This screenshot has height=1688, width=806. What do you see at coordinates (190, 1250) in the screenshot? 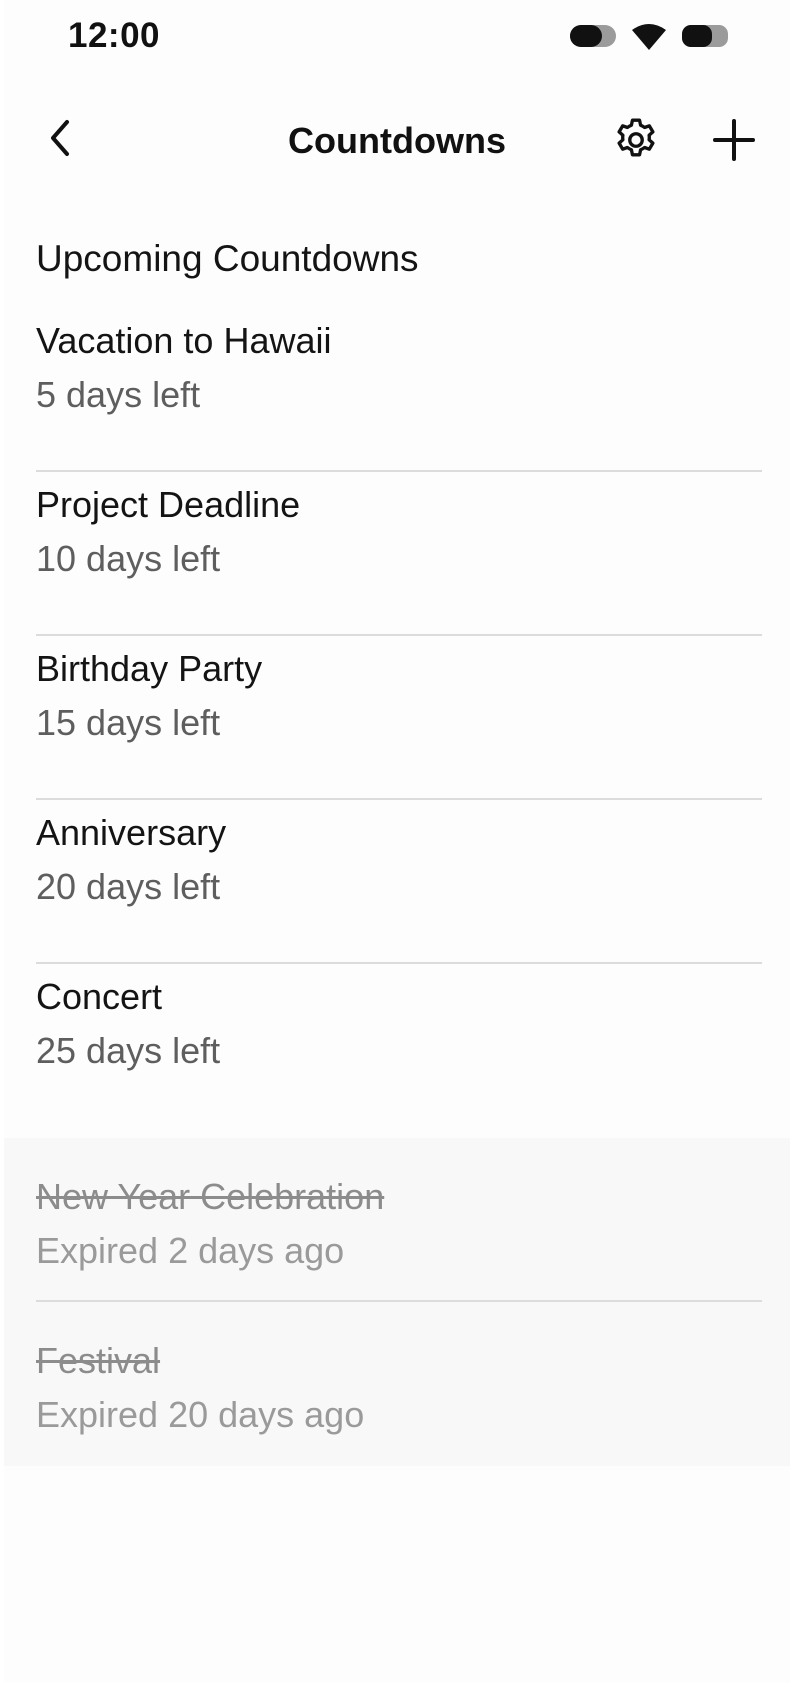
I see `countdown-expired-status: Expired 2 days ago` at bounding box center [190, 1250].